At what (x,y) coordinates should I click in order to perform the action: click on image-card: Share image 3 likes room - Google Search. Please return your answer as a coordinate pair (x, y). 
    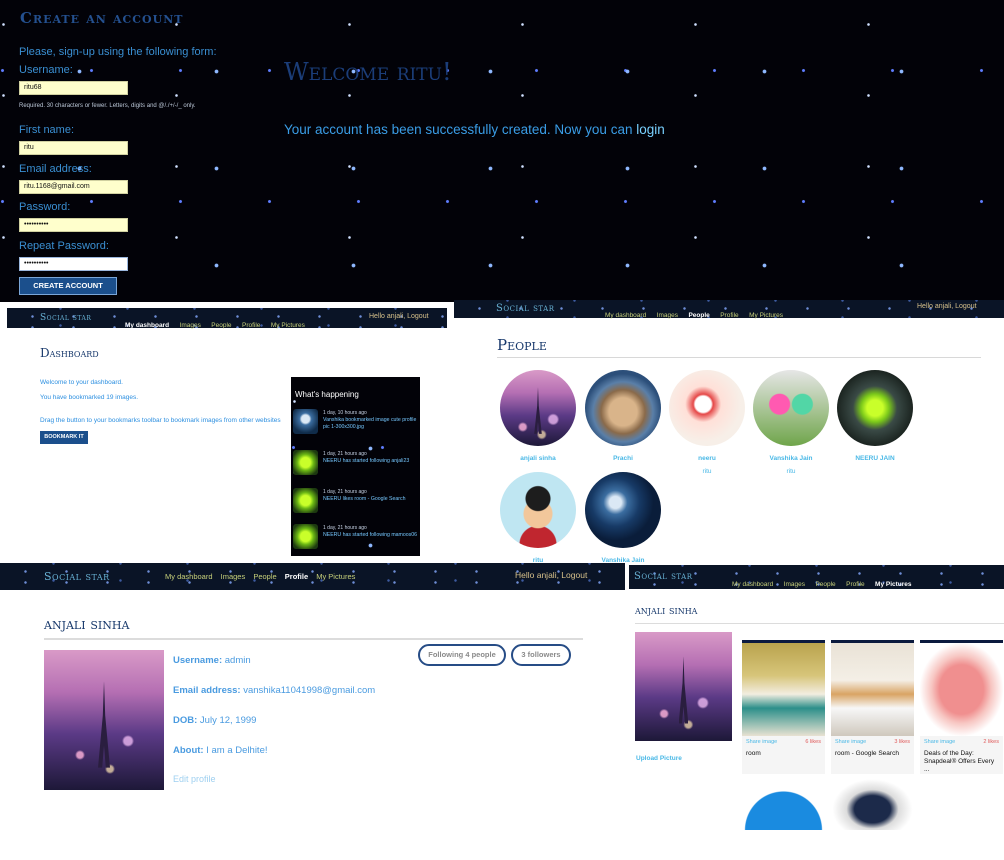
    Looking at the image, I should click on (872, 707).